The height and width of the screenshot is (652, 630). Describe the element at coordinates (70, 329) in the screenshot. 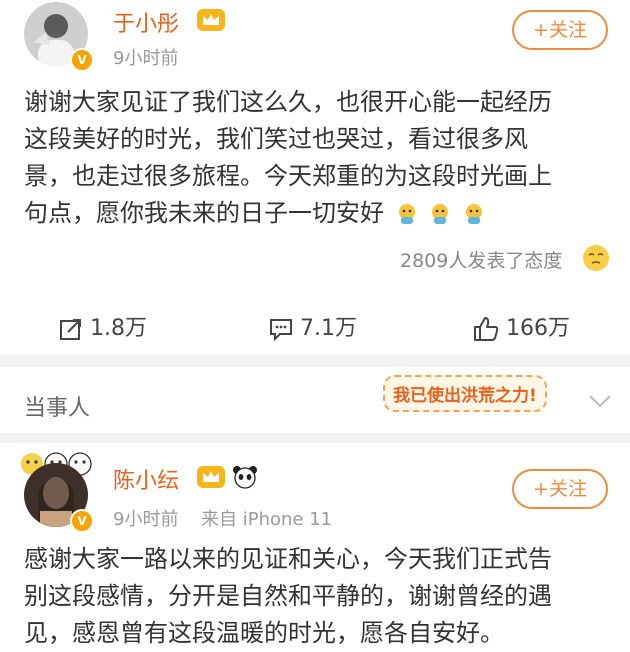

I see `repost-icon` at that location.